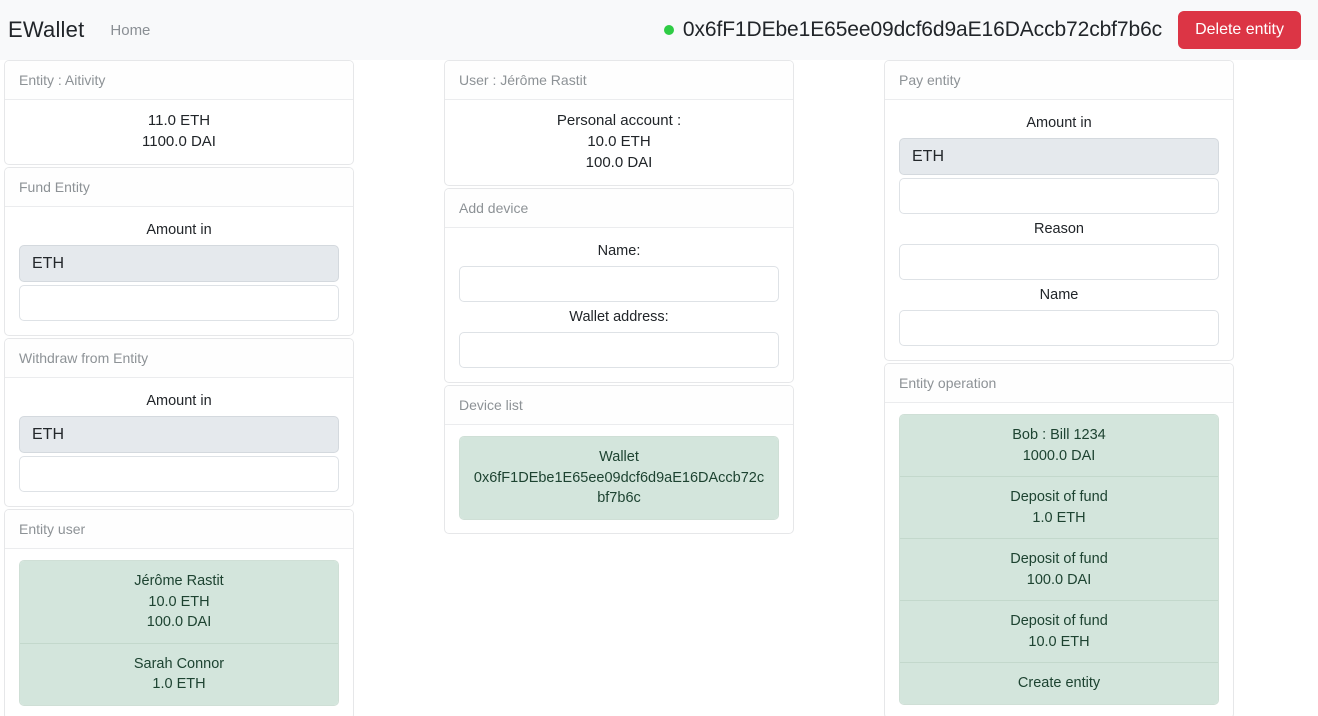  I want to click on entity-summary-body: 11.0 ETH 1100.0 DAI, so click(179, 132).